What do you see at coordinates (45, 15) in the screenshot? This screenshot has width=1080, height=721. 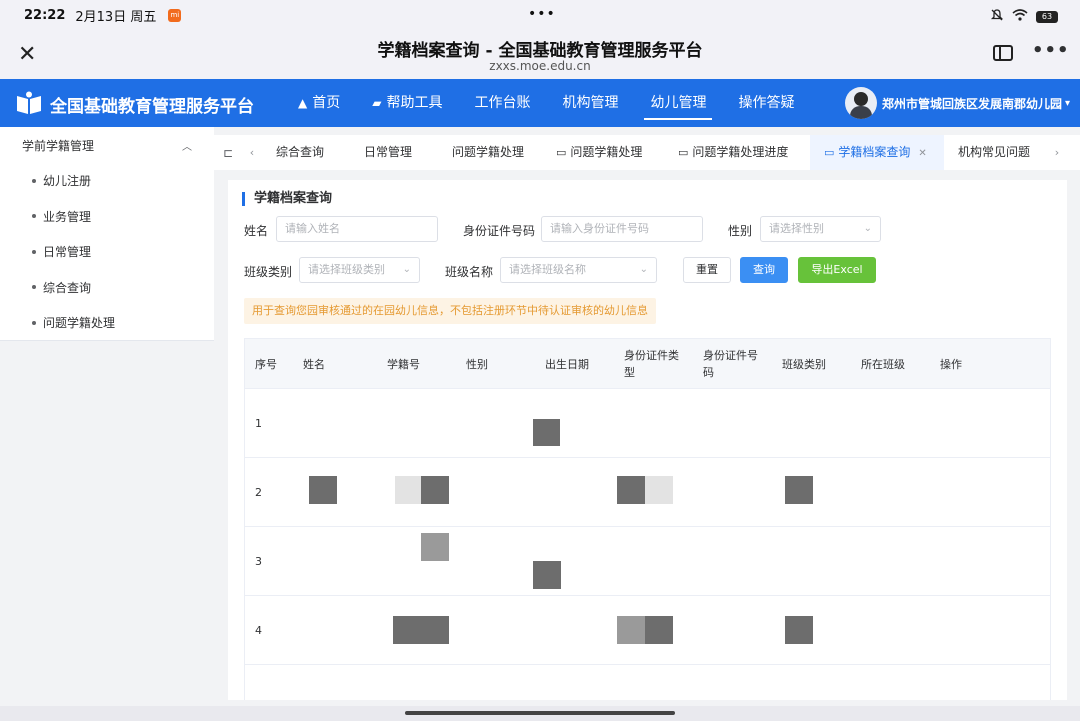 I see `status-time: 22:22` at bounding box center [45, 15].